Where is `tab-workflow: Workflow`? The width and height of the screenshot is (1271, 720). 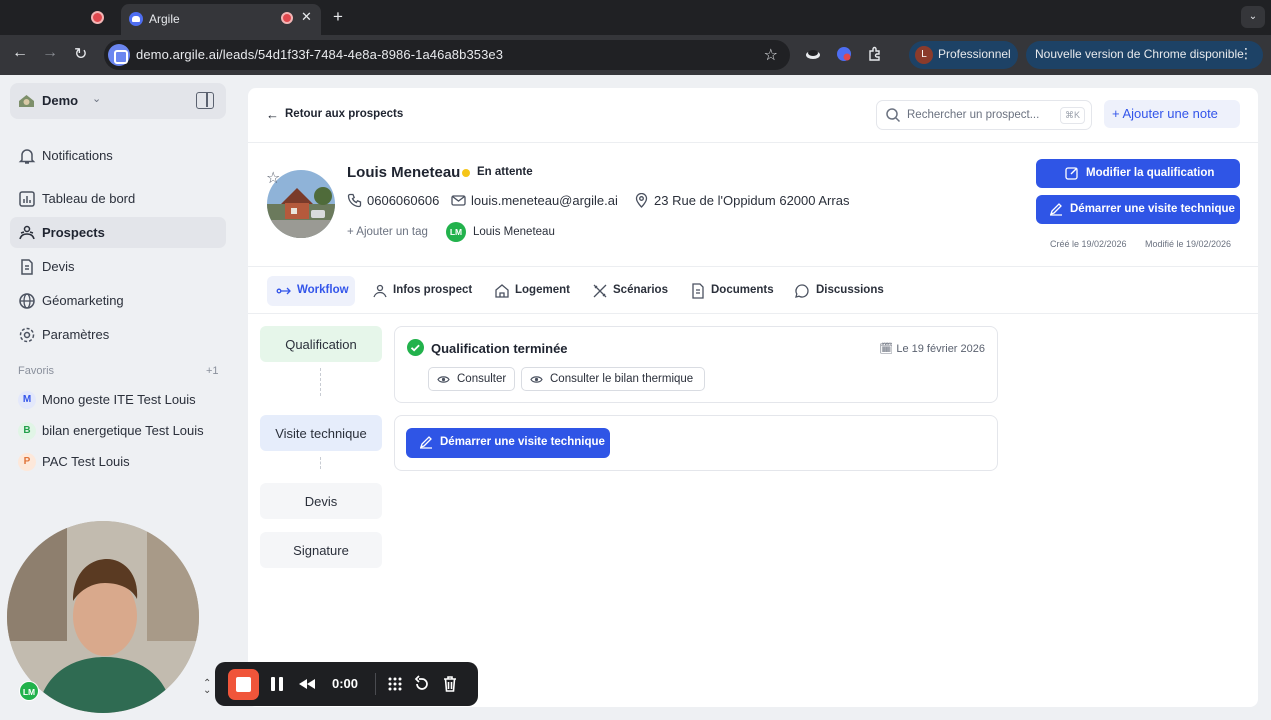 tab-workflow: Workflow is located at coordinates (311, 291).